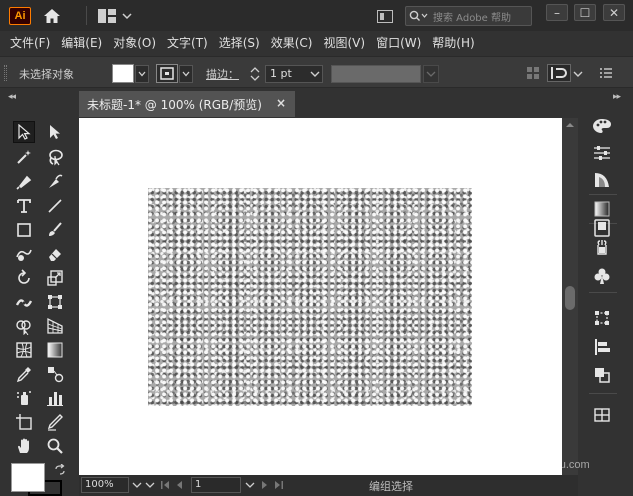 Image resolution: width=633 pixels, height=496 pixels. What do you see at coordinates (55, 230) in the screenshot?
I see `paintbrush-icon` at bounding box center [55, 230].